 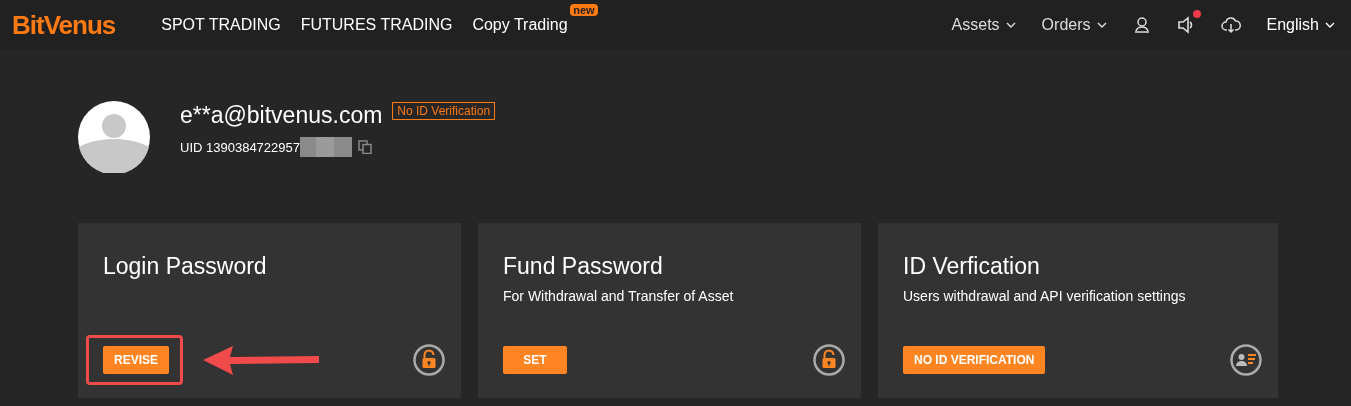 What do you see at coordinates (365, 147) in the screenshot?
I see `copy-icon` at bounding box center [365, 147].